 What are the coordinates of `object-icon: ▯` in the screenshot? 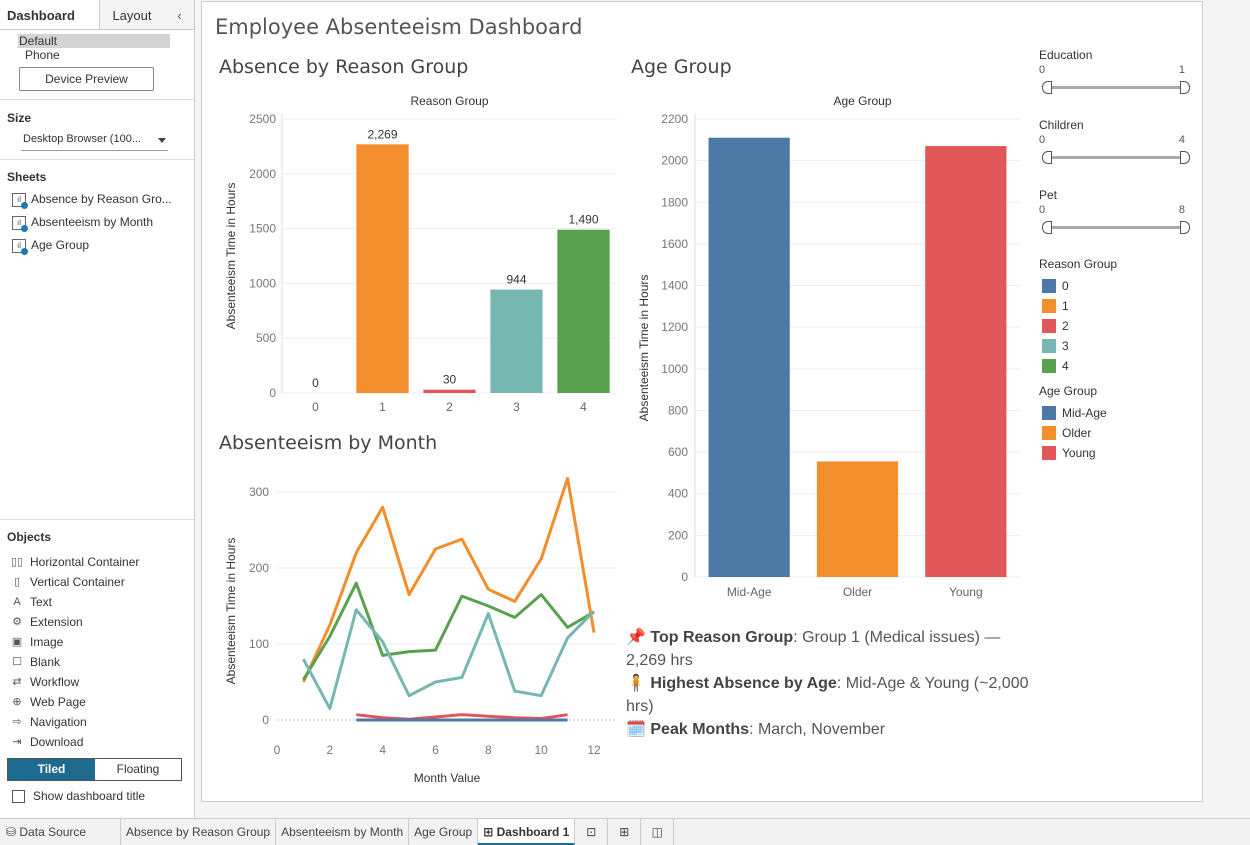 It's located at (17, 582).